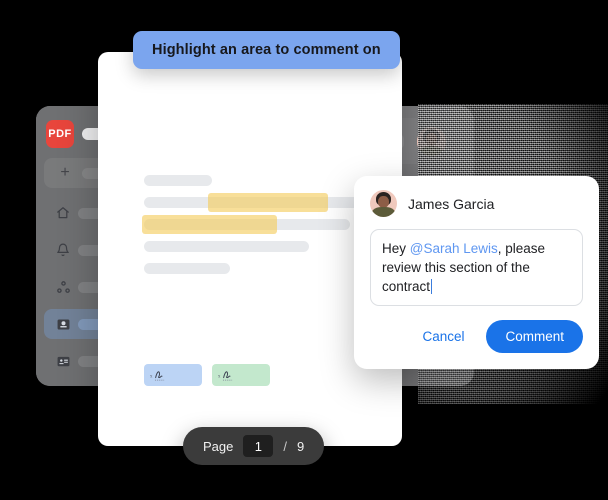  I want to click on text-caret, so click(432, 286).